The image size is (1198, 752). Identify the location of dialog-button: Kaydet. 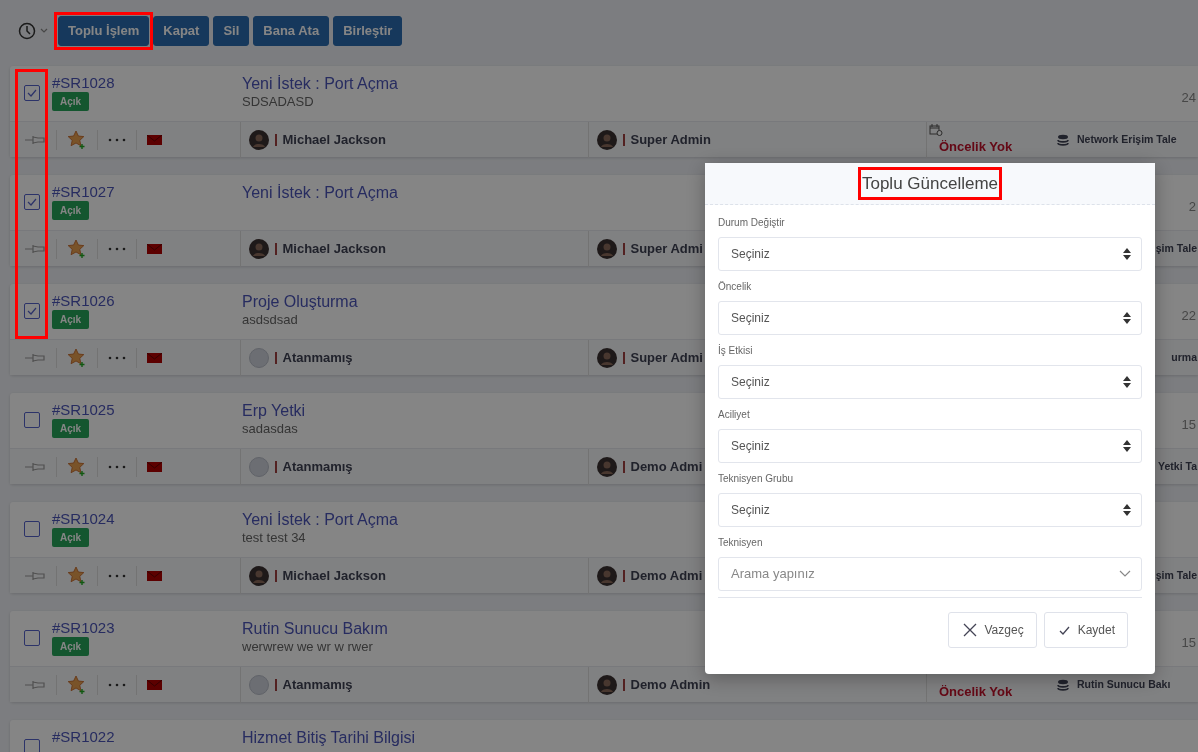
(1085, 630).